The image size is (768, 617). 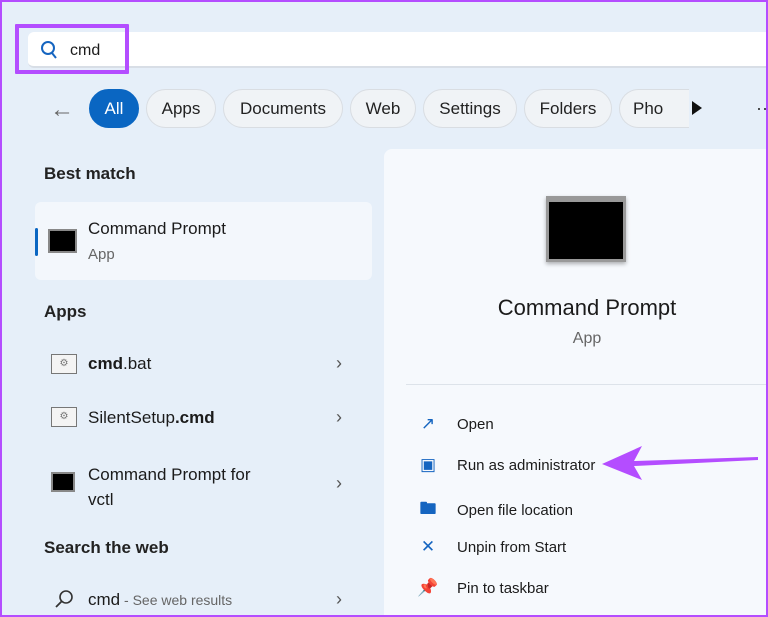 What do you see at coordinates (470, 108) in the screenshot?
I see `filter-settings: Settings` at bounding box center [470, 108].